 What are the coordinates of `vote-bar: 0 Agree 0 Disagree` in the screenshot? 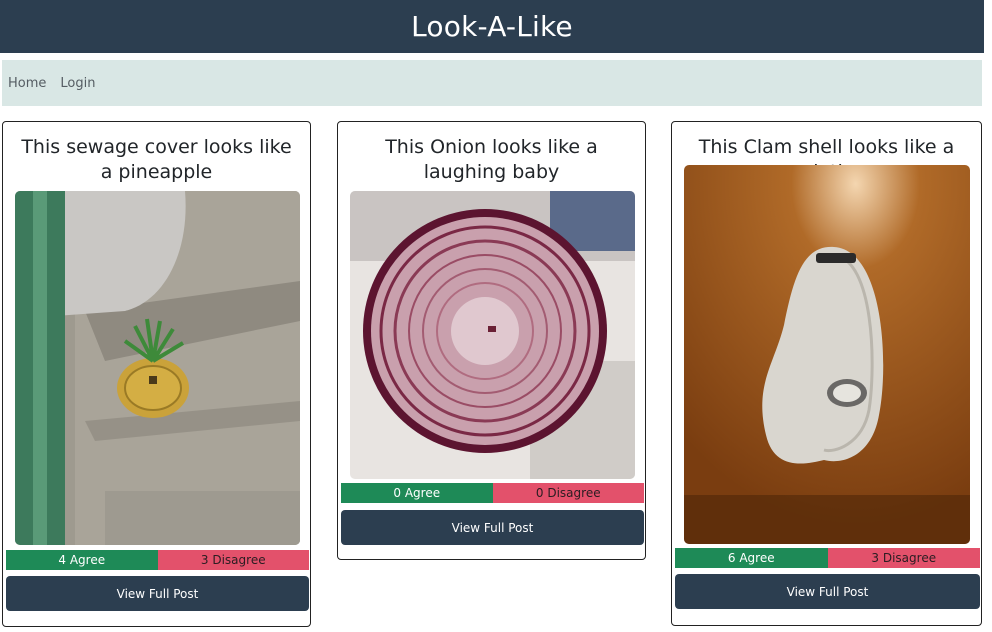 It's located at (492, 493).